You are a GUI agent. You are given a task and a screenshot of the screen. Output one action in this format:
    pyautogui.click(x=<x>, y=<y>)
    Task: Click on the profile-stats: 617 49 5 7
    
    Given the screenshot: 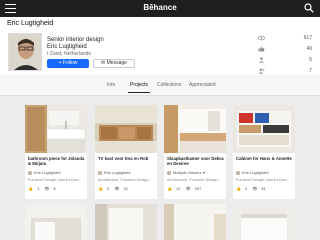 What is the action you would take?
    pyautogui.click(x=282, y=56)
    